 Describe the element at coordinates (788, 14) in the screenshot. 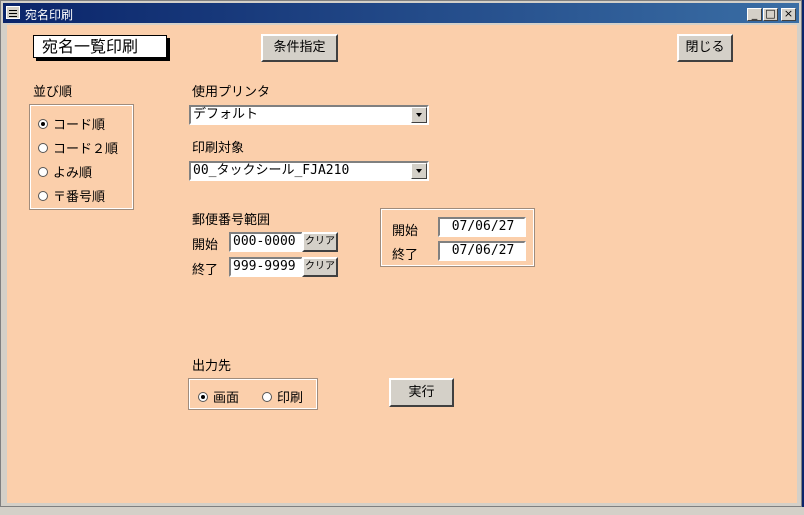

I see `close-window-button: ×` at that location.